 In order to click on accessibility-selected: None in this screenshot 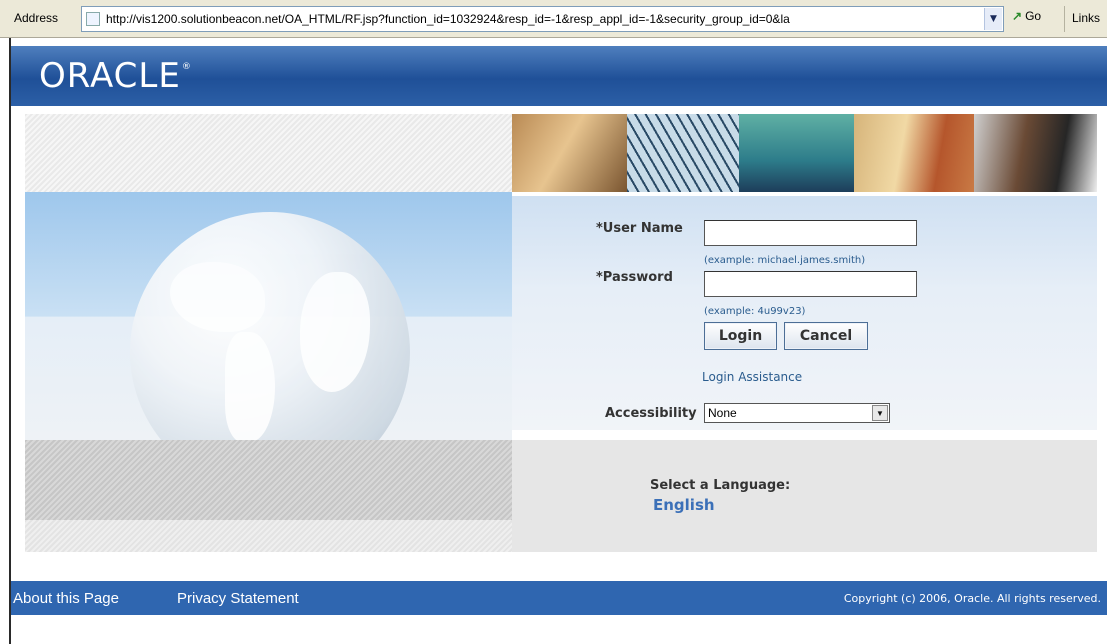, I will do `click(722, 413)`.